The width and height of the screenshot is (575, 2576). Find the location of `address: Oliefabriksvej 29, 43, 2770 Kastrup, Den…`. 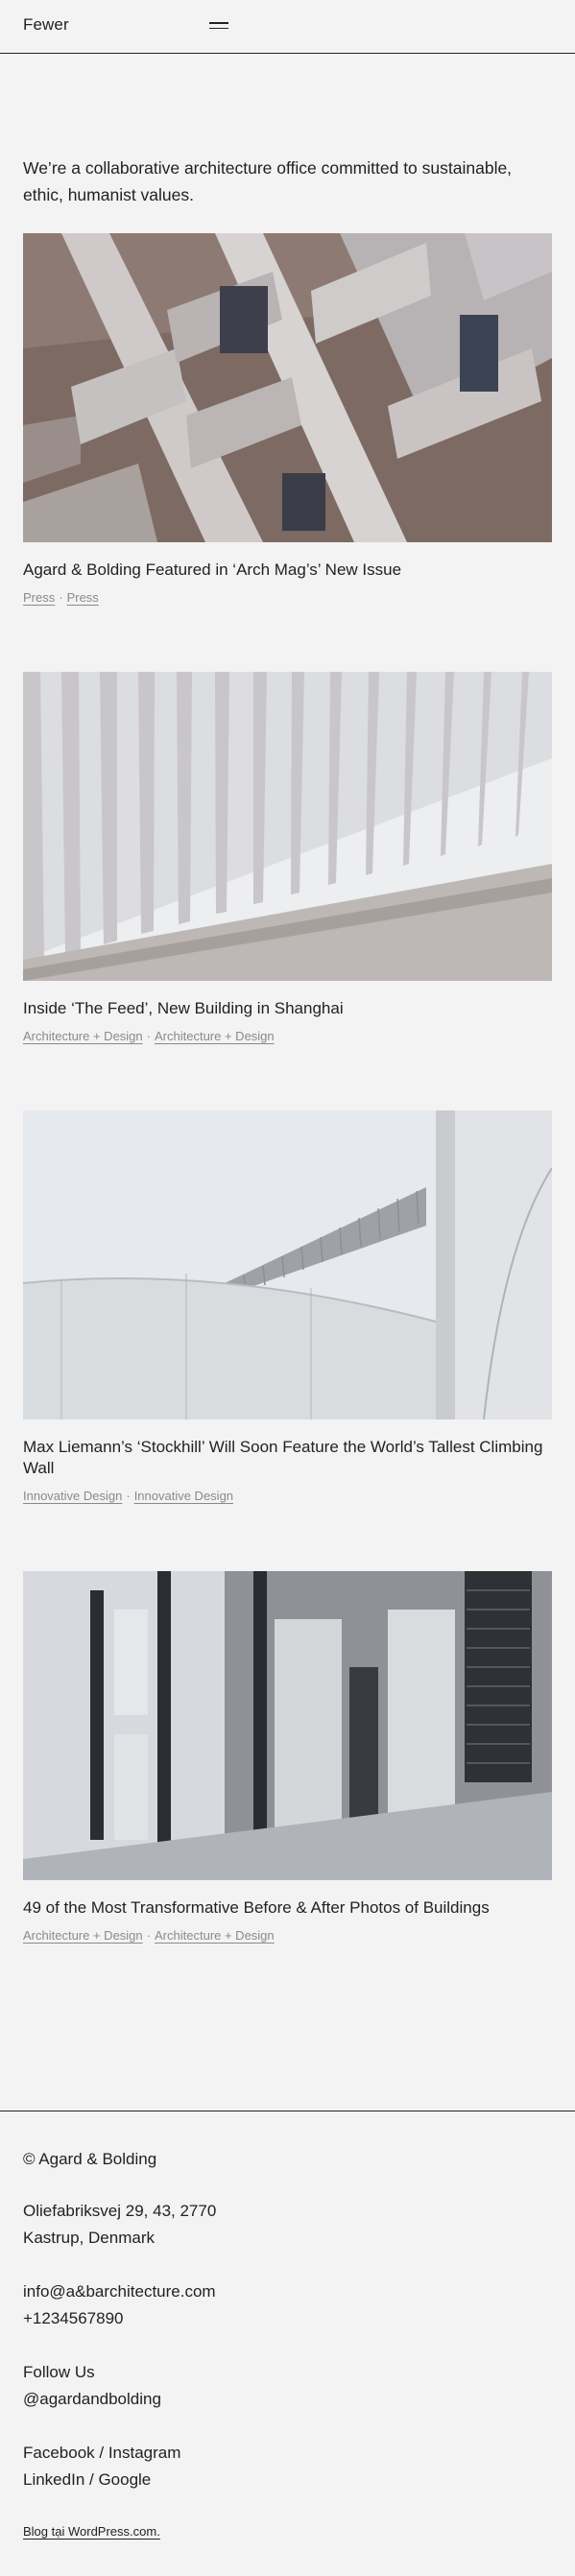

address: Oliefabriksvej 29, 43, 2770 Kastrup, Den… is located at coordinates (119, 2225).